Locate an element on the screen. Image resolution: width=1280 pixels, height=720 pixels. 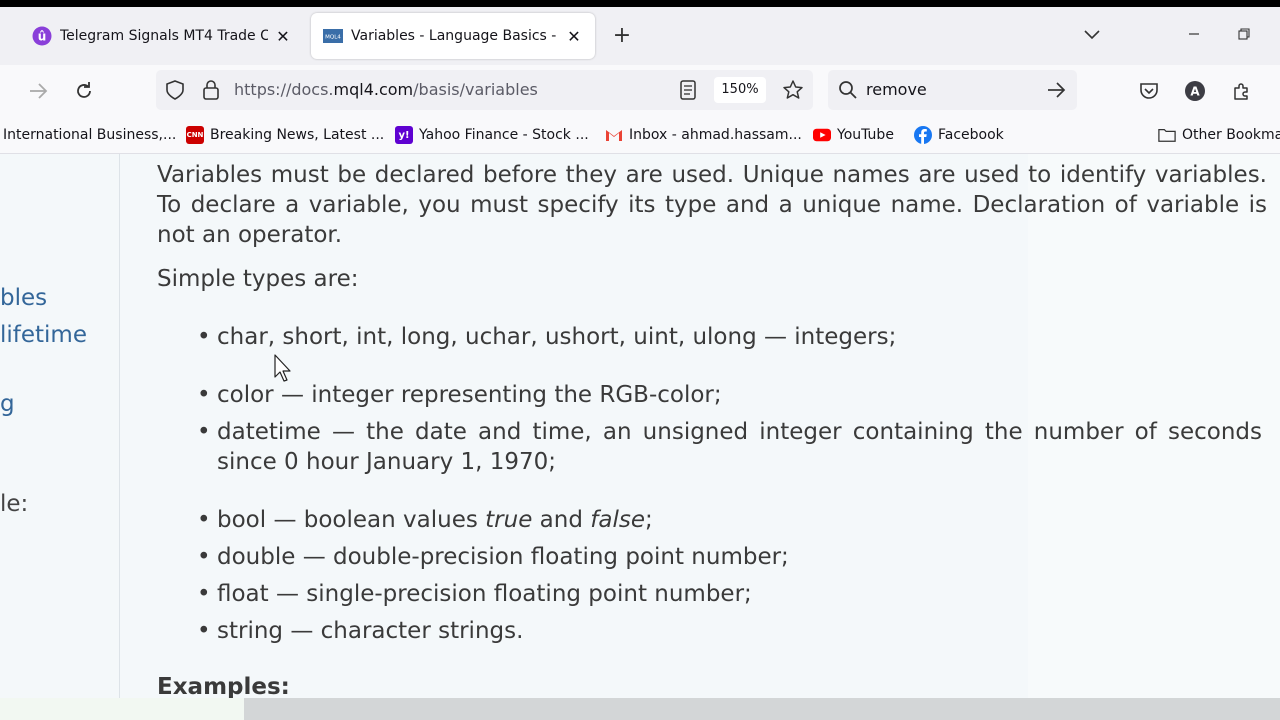
svg-text: û is located at coordinates (42, 37).